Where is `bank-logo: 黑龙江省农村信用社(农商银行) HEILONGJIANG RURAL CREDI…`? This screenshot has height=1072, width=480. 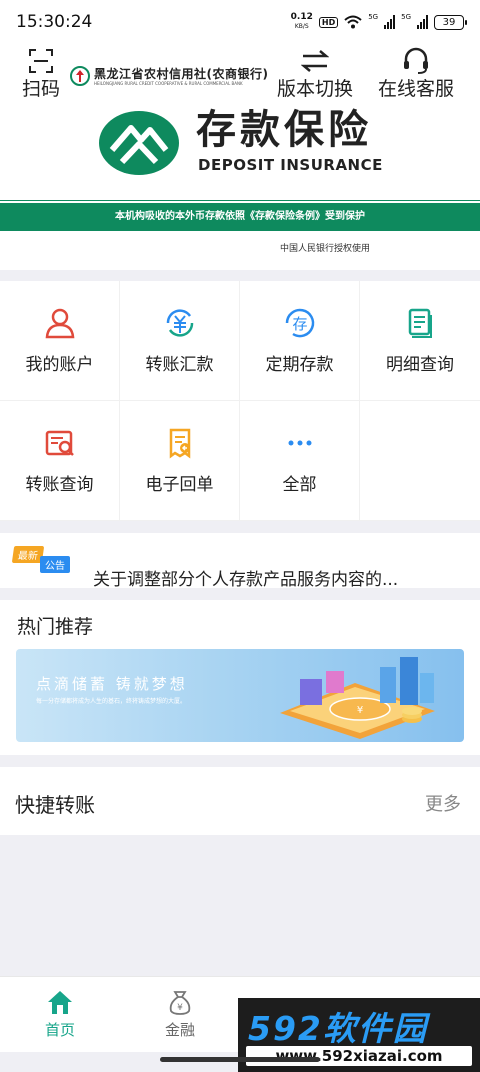
bank-logo: 黑龙江省农村信用社(农商银行) HEILONGJIANG RURAL CREDI… is located at coordinates (169, 76).